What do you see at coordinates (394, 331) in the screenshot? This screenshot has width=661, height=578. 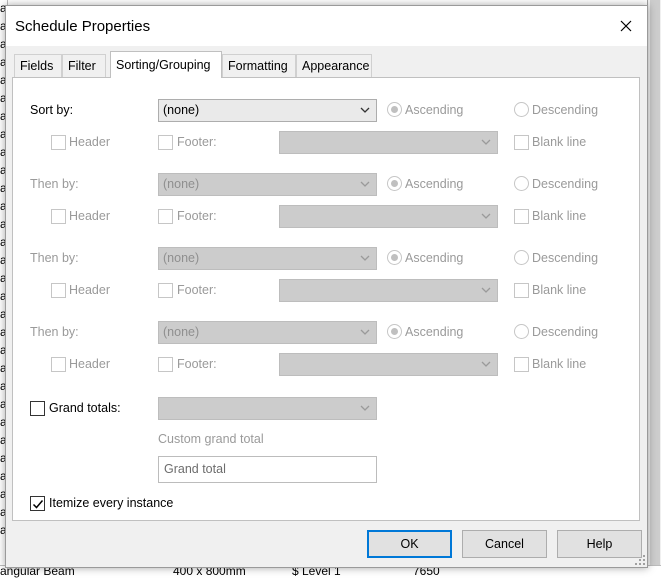 I see `then-by-3-ascending-radio` at bounding box center [394, 331].